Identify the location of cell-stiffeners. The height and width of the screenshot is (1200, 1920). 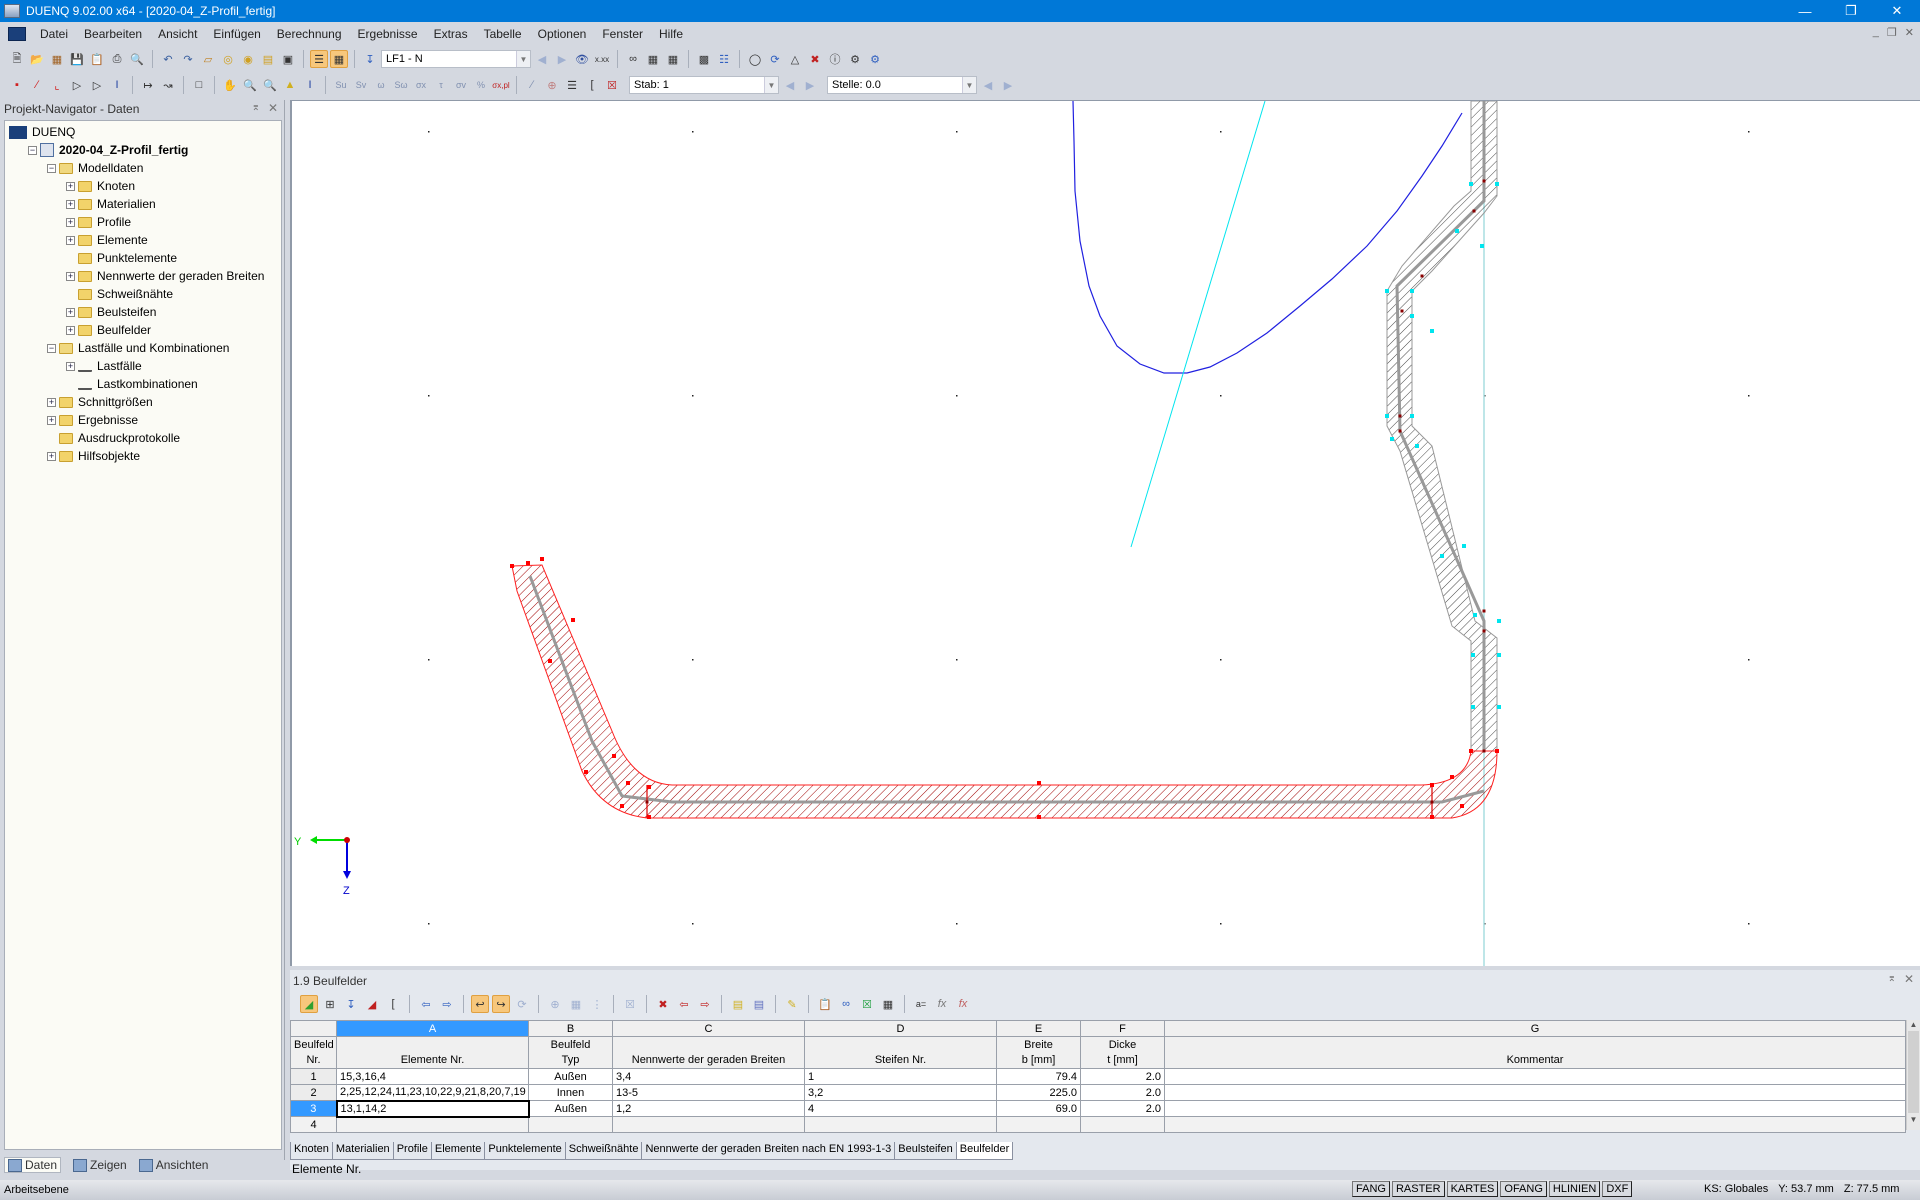
(900, 1124).